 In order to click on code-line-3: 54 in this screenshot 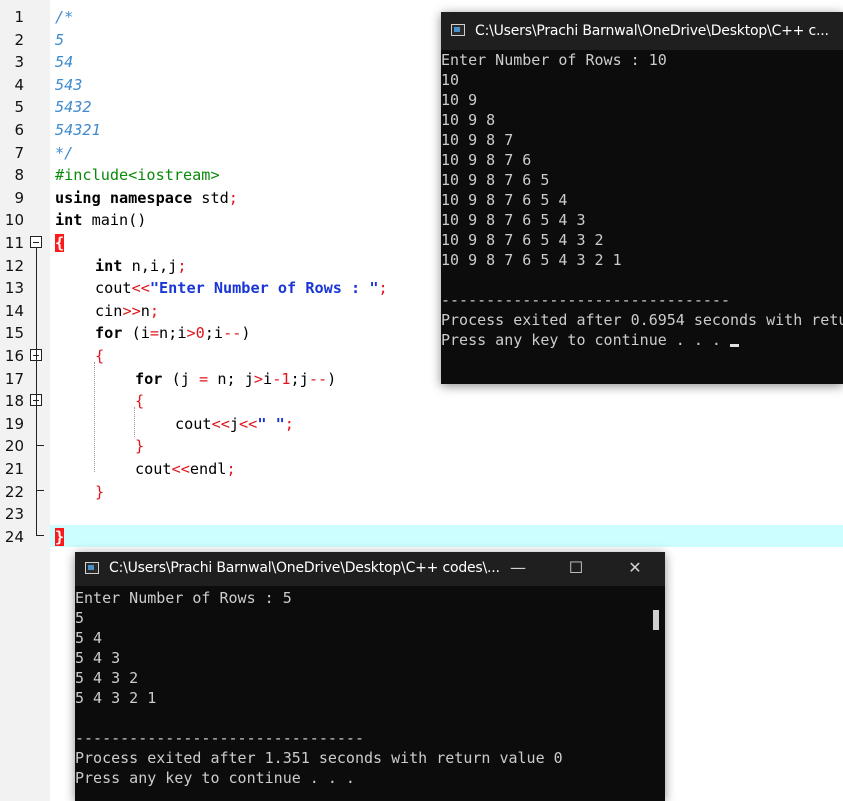, I will do `click(64, 62)`.